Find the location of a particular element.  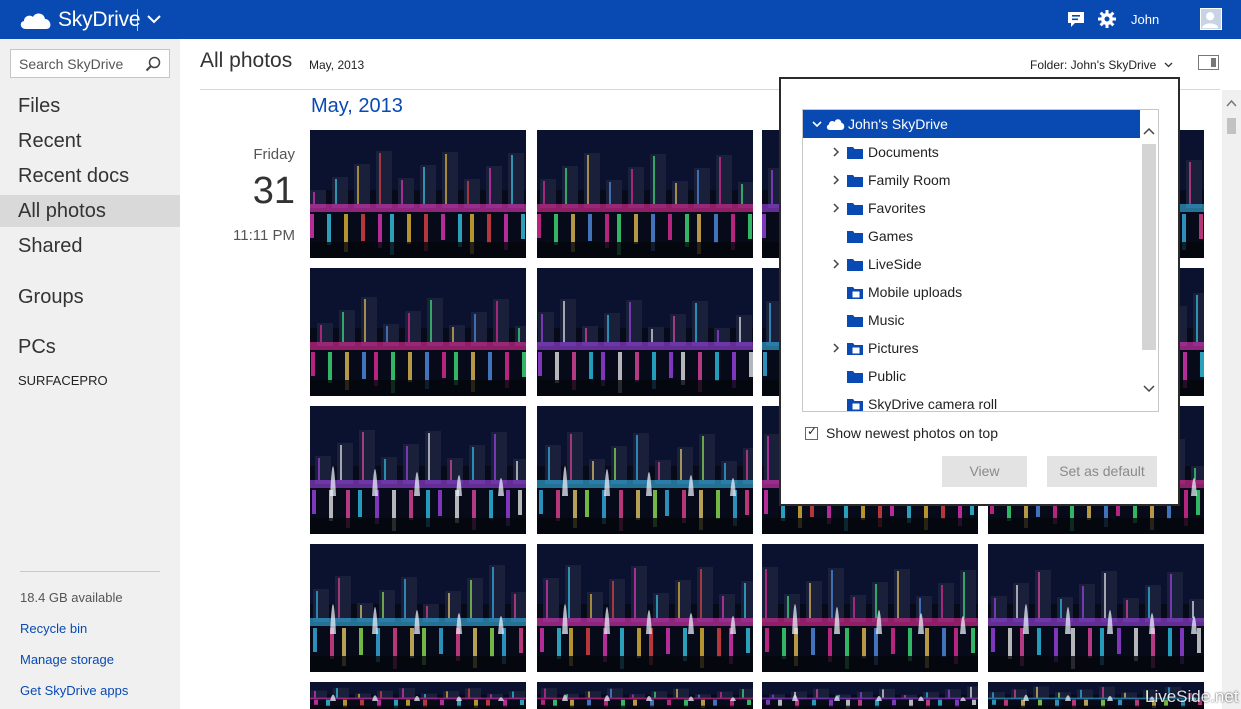

app-name: SkyDrive is located at coordinates (99, 19).